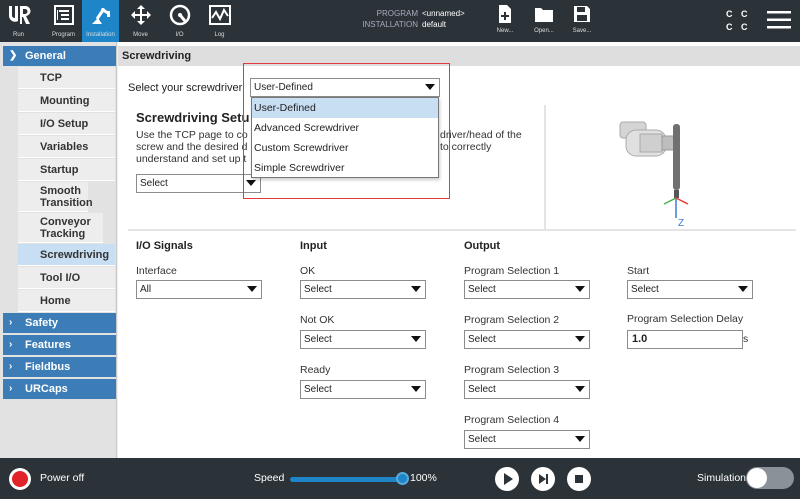 The height and width of the screenshot is (499, 800). I want to click on sidebar-item-io-setup: I/O Setup, so click(66, 124).